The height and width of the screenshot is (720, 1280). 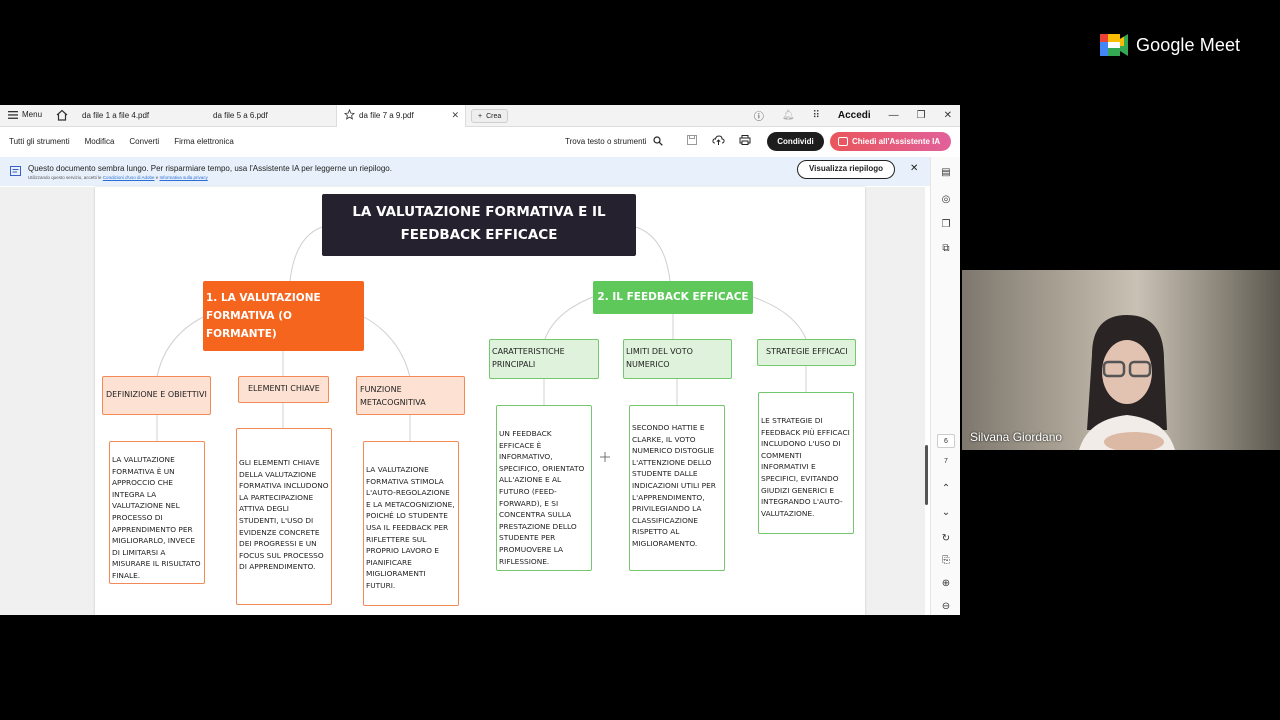 What do you see at coordinates (946, 462) in the screenshot?
I see `page-number-next: 7` at bounding box center [946, 462].